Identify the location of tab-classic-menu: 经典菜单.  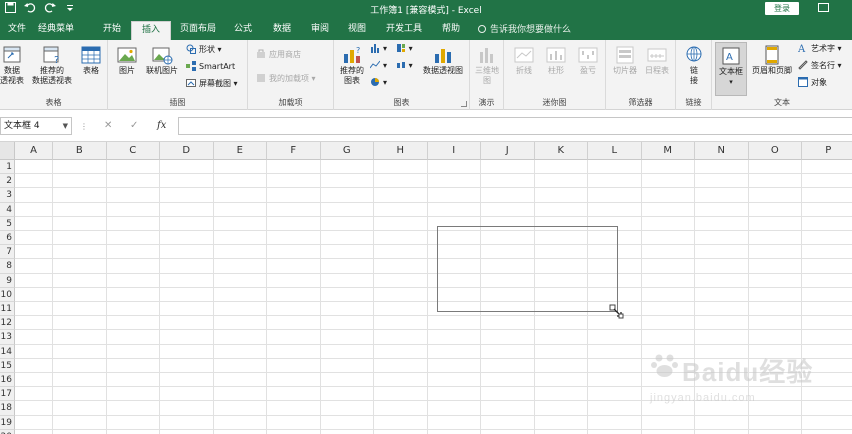
(56, 30).